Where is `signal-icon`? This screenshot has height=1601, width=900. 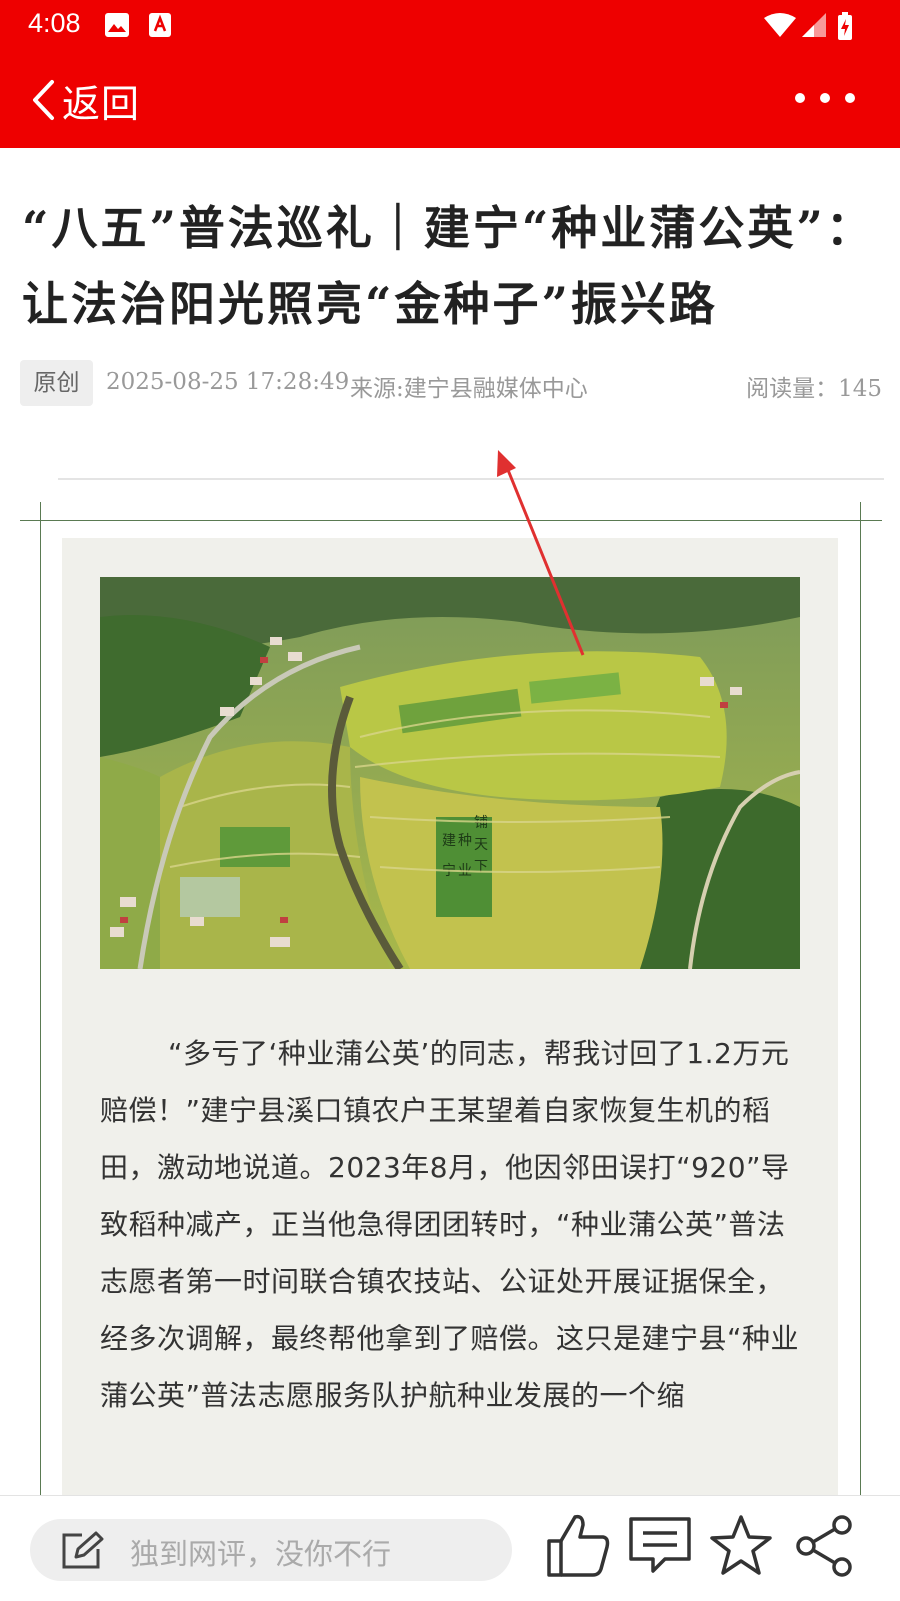
signal-icon is located at coordinates (814, 25).